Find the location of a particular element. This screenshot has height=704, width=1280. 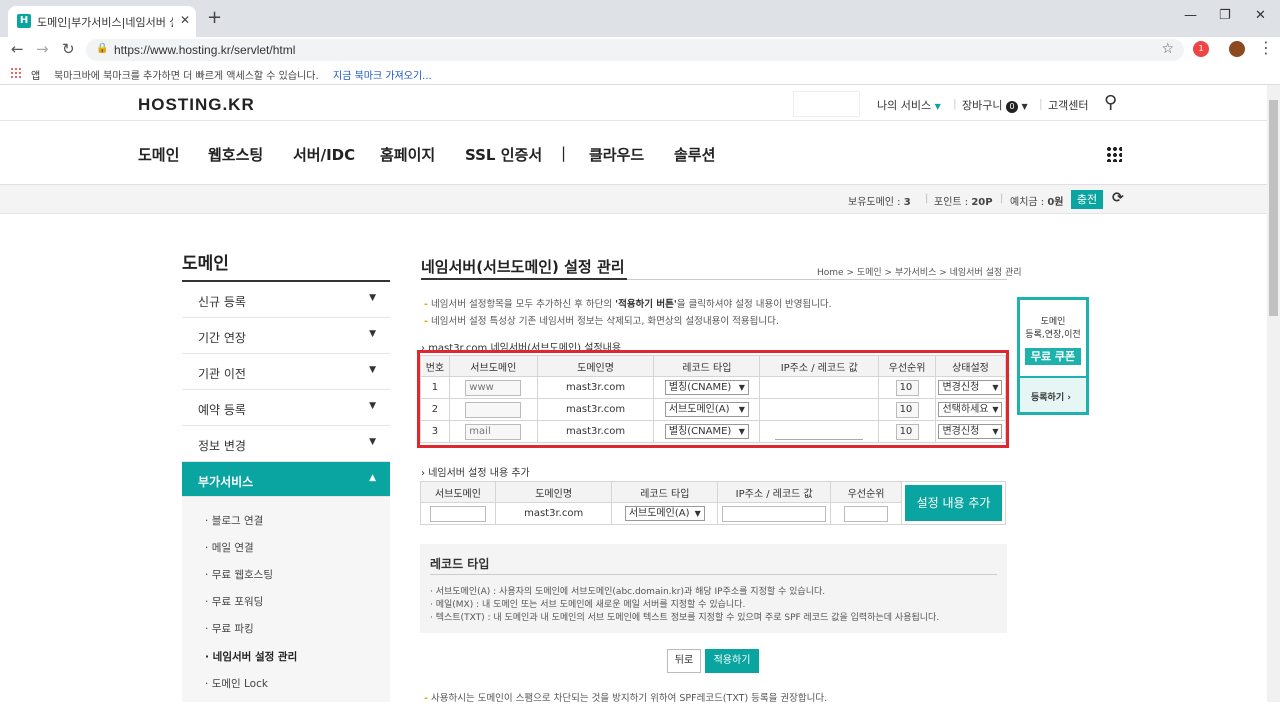

page-title: 네임서버(서브도메인) 설정 관리 is located at coordinates (523, 267).